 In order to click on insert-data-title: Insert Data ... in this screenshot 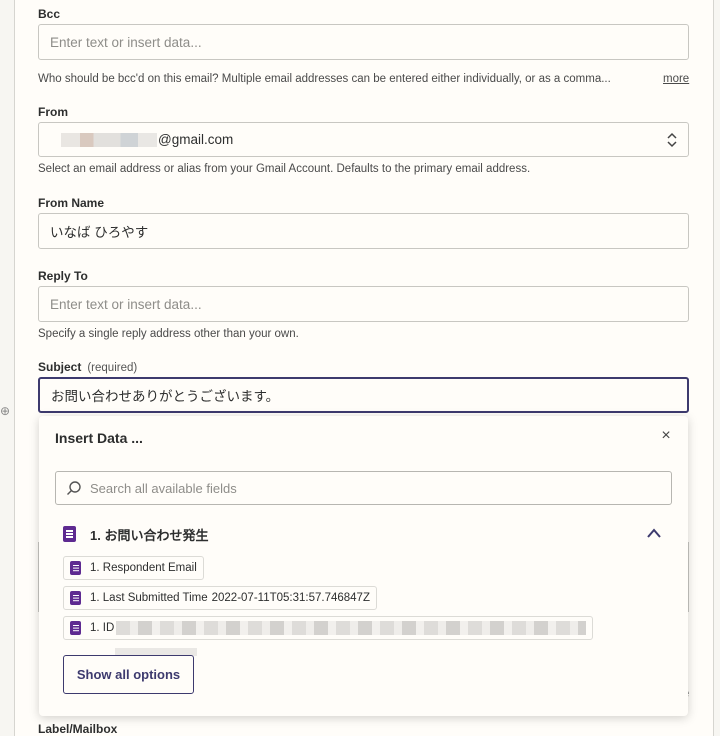, I will do `click(99, 438)`.